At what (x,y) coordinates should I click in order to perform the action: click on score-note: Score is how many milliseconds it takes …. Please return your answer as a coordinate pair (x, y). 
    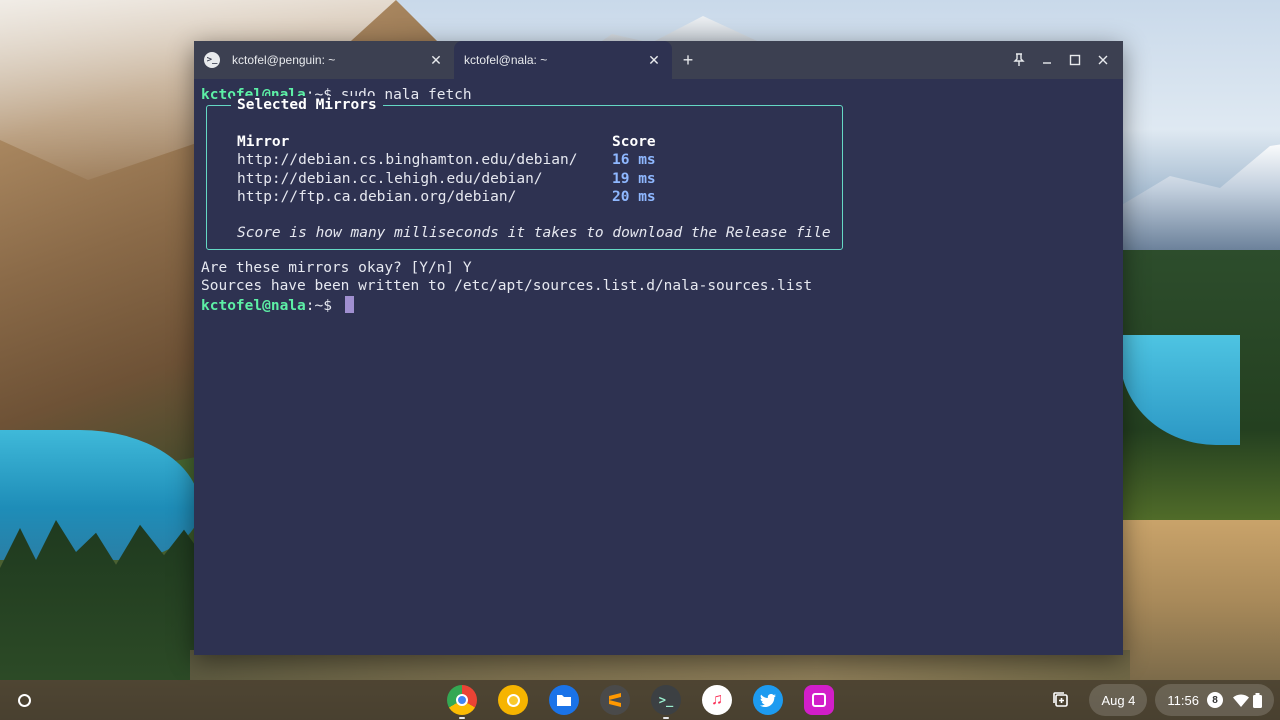
    Looking at the image, I should click on (534, 232).